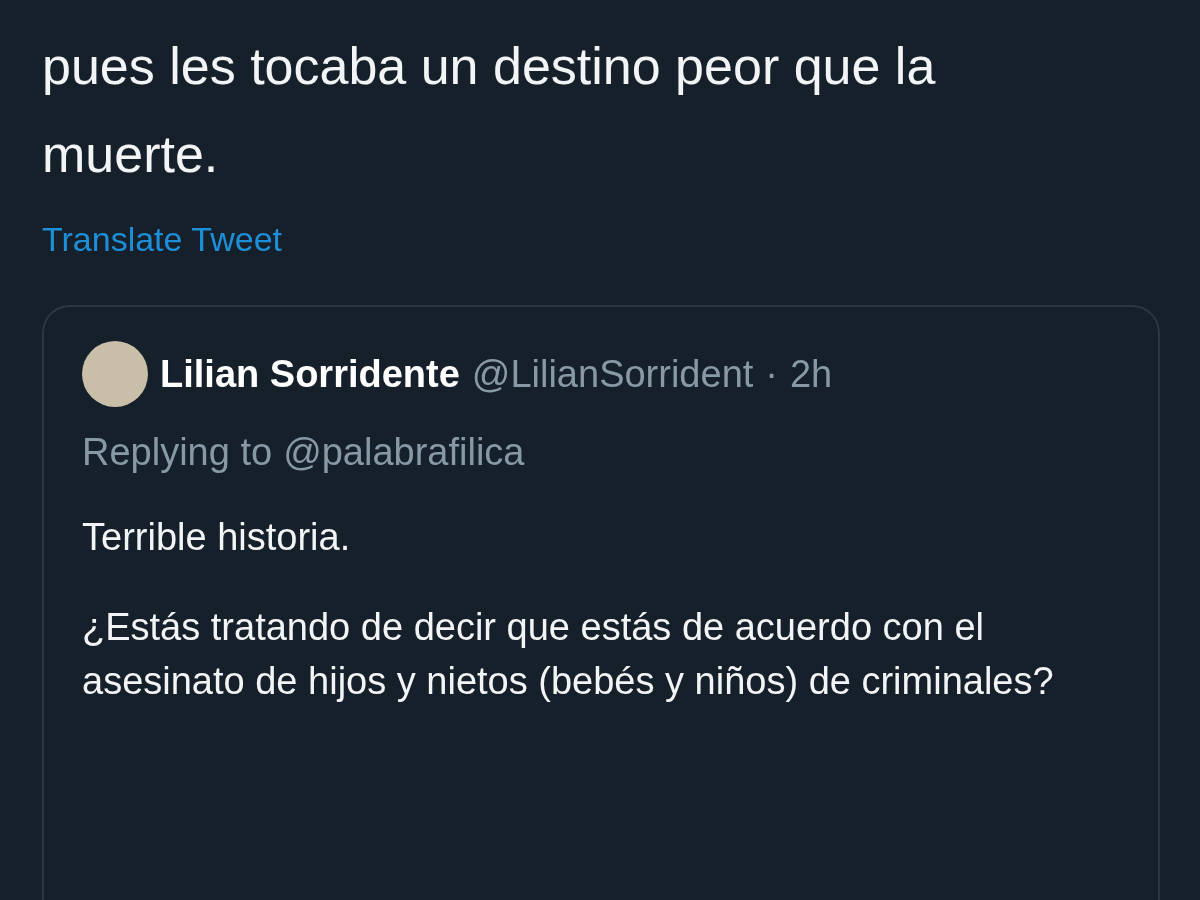 Image resolution: width=1200 pixels, height=900 pixels. What do you see at coordinates (310, 374) in the screenshot?
I see `author-name: Lilian Sorridente` at bounding box center [310, 374].